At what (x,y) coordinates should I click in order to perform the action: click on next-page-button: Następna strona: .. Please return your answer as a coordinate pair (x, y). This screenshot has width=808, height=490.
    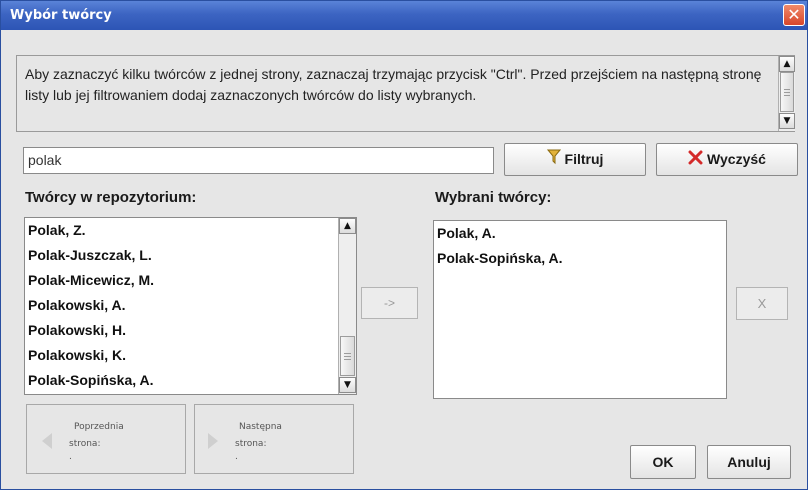
    Looking at the image, I should click on (274, 439).